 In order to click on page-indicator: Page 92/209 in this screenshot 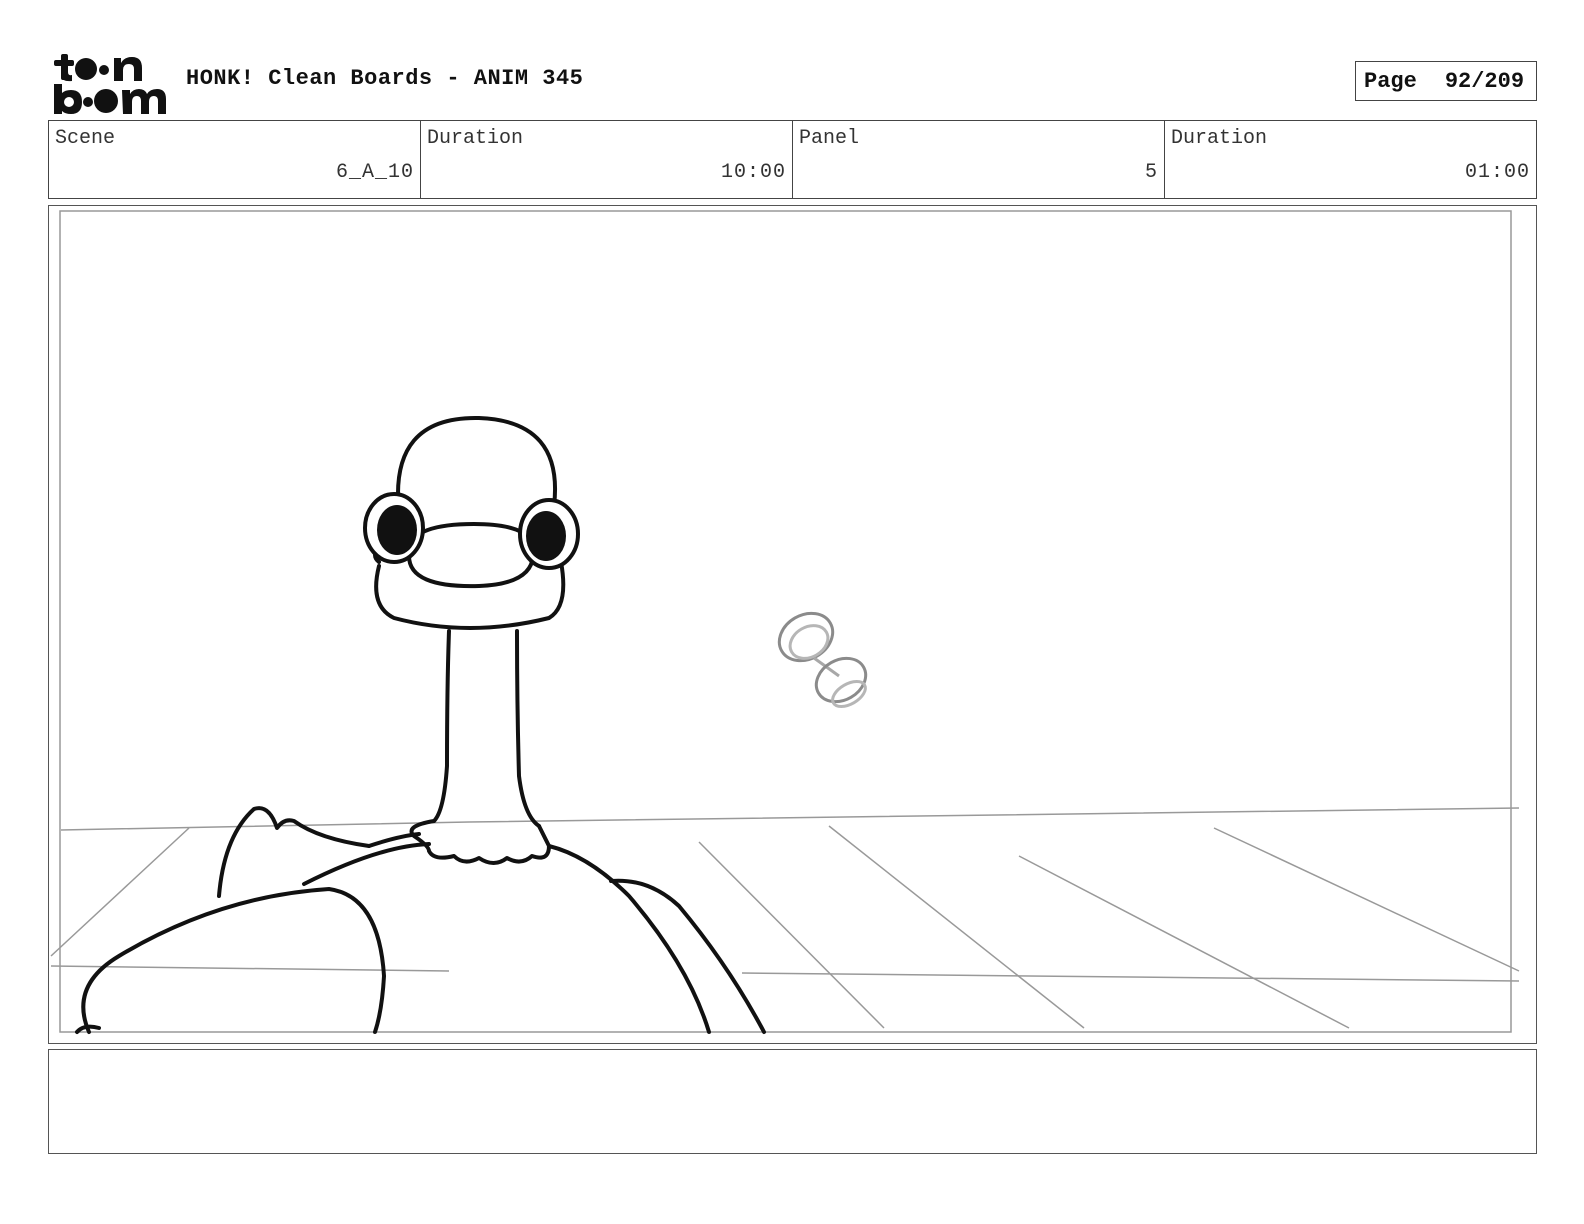, I will do `click(1446, 81)`.